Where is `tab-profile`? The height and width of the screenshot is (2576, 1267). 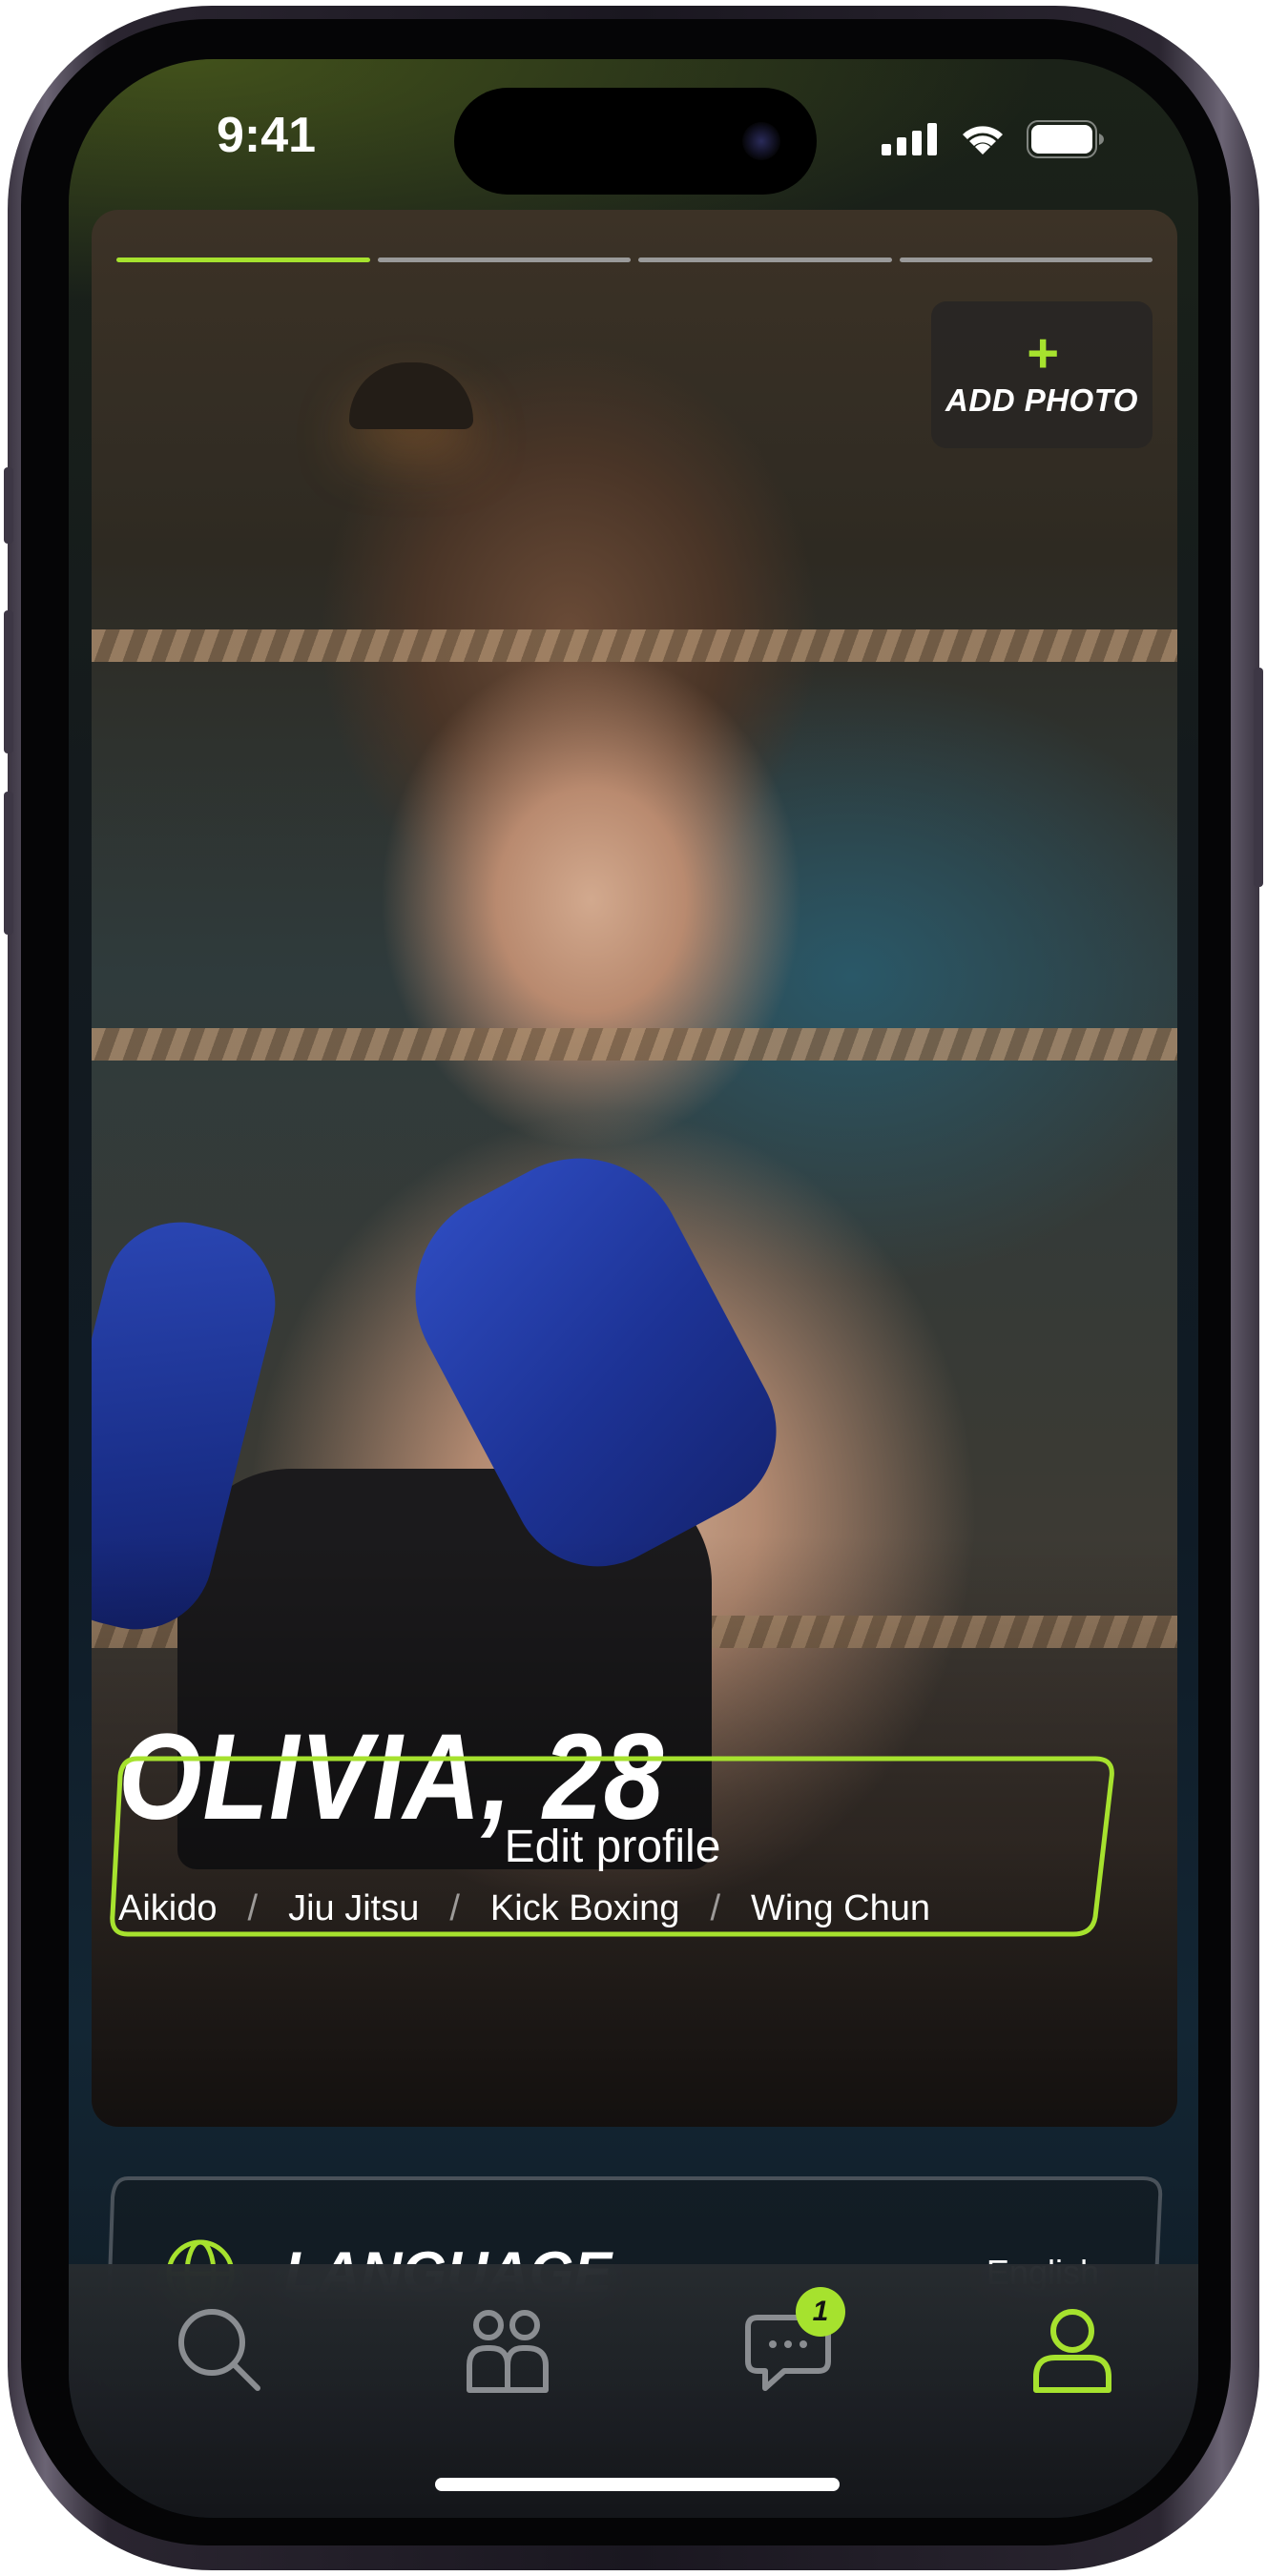 tab-profile is located at coordinates (1072, 2350).